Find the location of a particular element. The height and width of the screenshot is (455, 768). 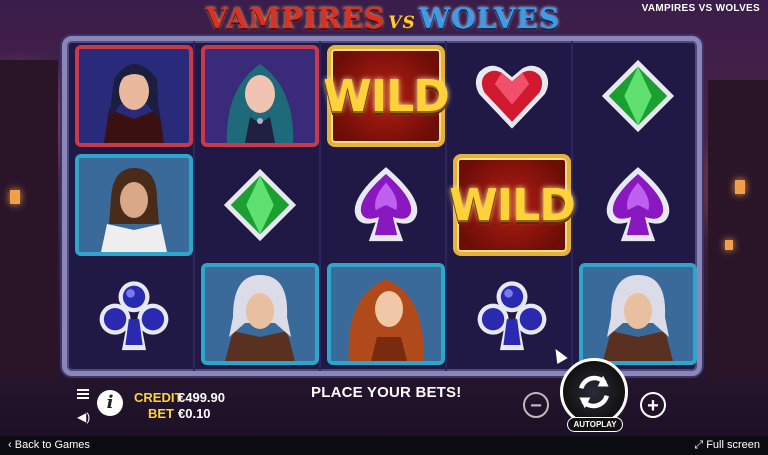

chevron-left-icon: ‹ is located at coordinates (11, 445).